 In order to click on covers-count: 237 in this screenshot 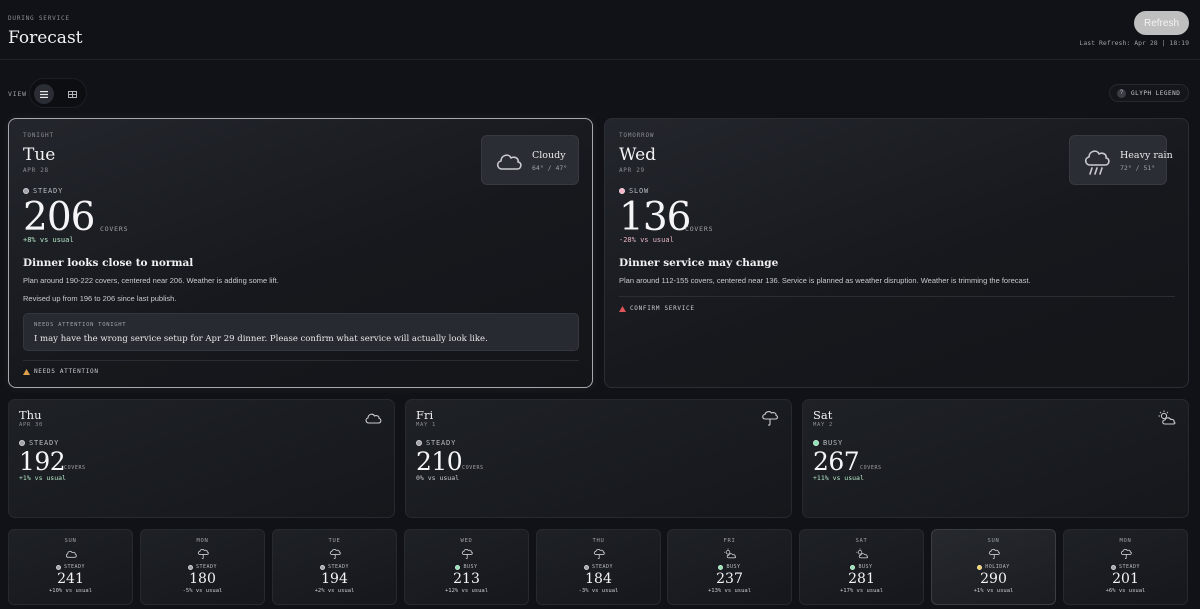, I will do `click(729, 579)`.